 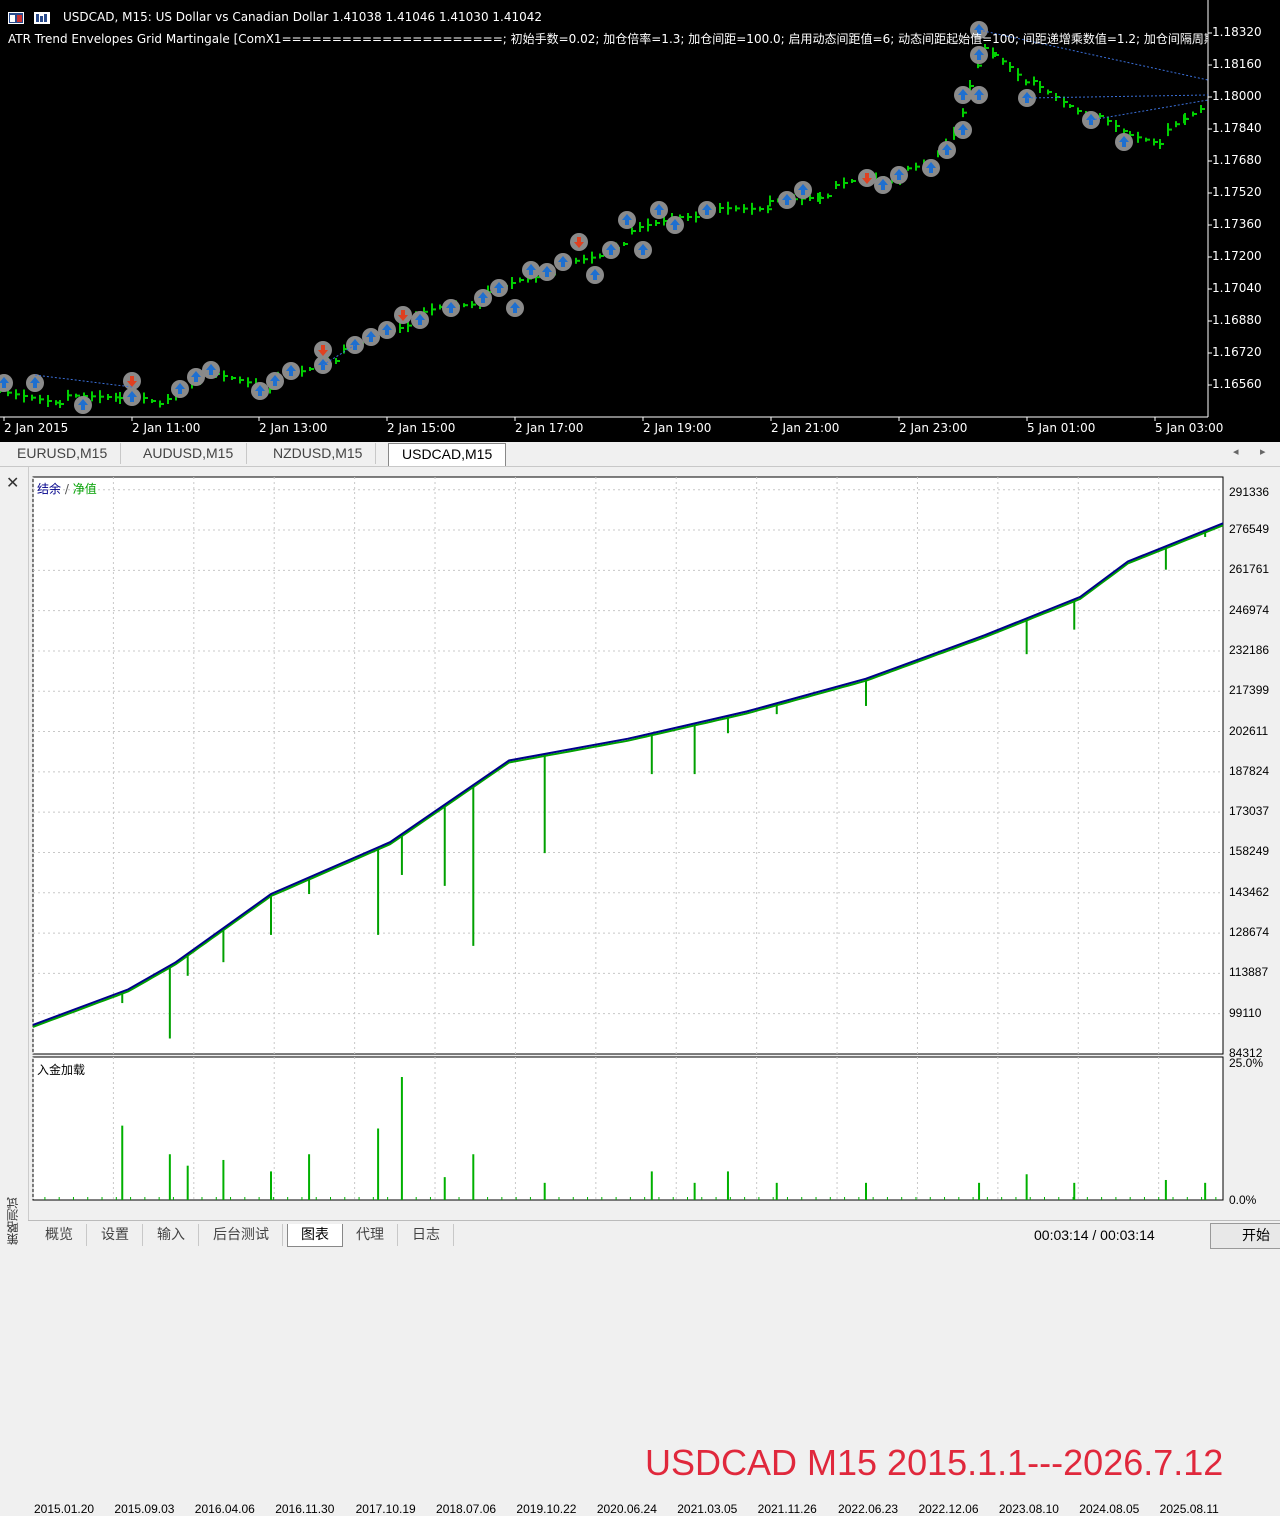 I want to click on date-axis-label: 2024.08.05, so click(x=1109, y=1509).